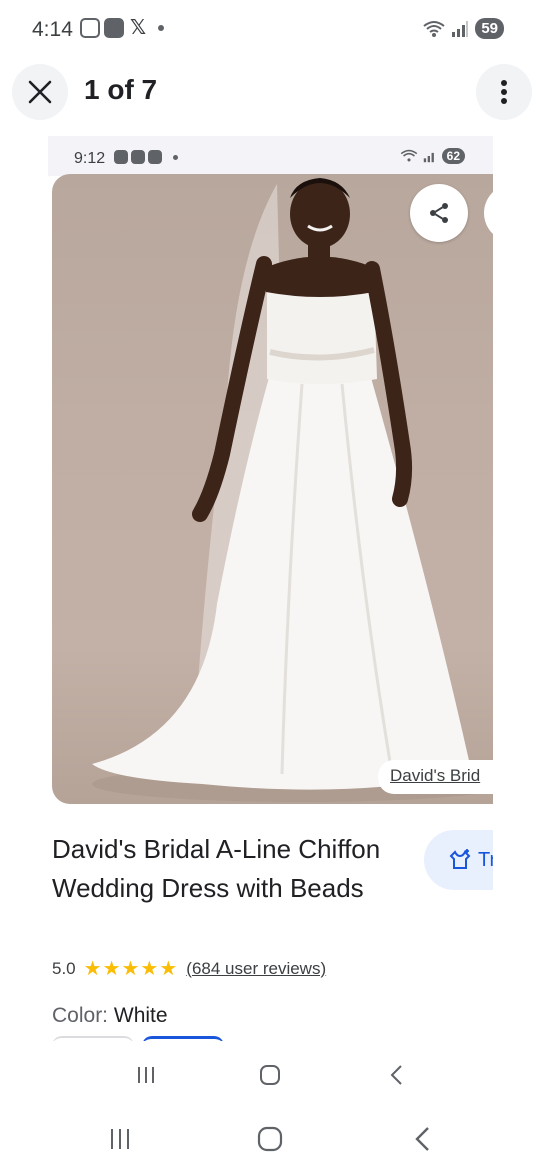 Image resolution: width=540 pixels, height=1170 pixels. Describe the element at coordinates (138, 28) in the screenshot. I see `x-app-icon: 𝕏` at that location.